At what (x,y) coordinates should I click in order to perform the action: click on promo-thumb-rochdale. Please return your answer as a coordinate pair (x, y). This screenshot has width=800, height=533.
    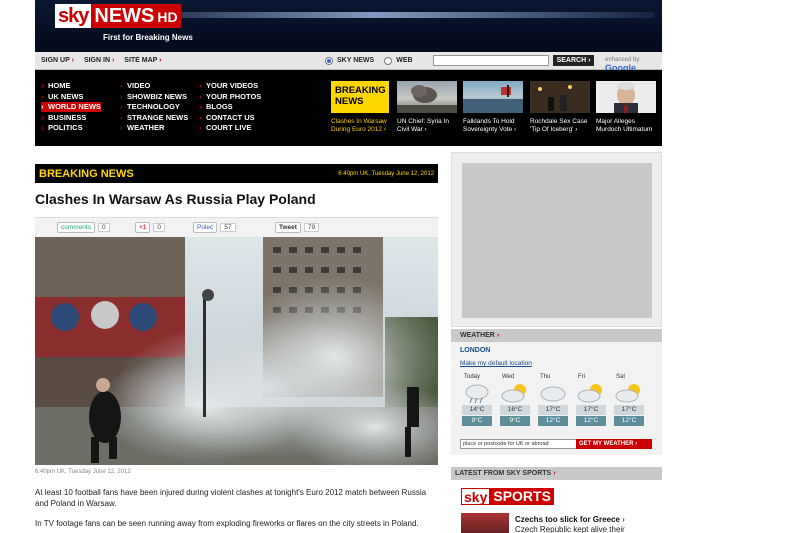
    Looking at the image, I should click on (560, 97).